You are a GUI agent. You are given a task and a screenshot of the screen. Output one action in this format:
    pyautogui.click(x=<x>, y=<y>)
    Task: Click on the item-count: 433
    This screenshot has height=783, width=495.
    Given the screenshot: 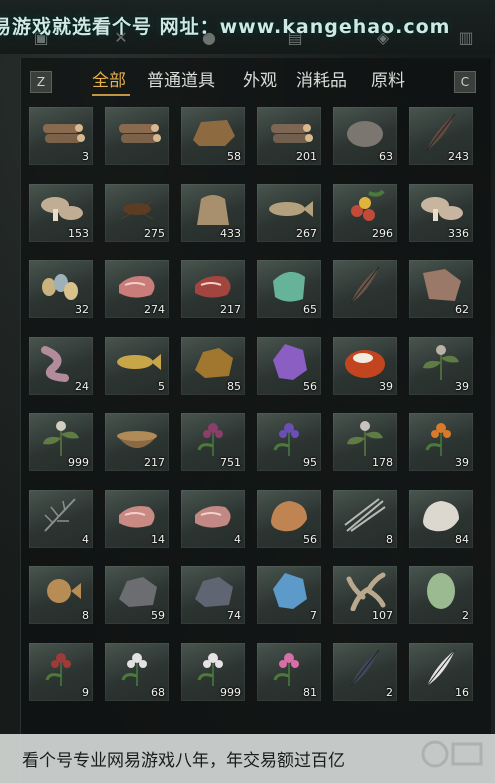 What is the action you would take?
    pyautogui.click(x=230, y=233)
    